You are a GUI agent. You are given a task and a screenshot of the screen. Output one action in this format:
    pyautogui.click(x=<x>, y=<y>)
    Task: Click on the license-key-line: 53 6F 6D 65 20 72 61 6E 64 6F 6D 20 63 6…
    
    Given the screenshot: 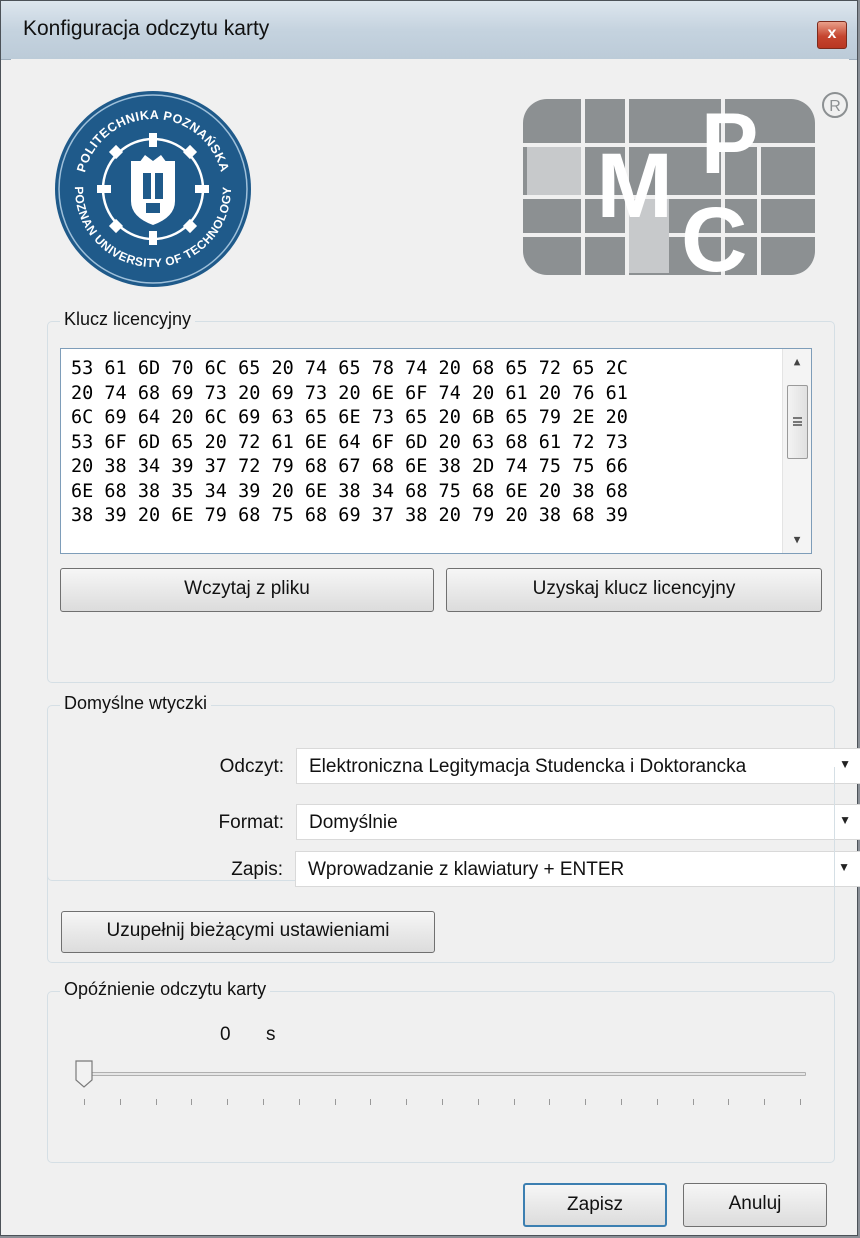 What is the action you would take?
    pyautogui.click(x=349, y=442)
    